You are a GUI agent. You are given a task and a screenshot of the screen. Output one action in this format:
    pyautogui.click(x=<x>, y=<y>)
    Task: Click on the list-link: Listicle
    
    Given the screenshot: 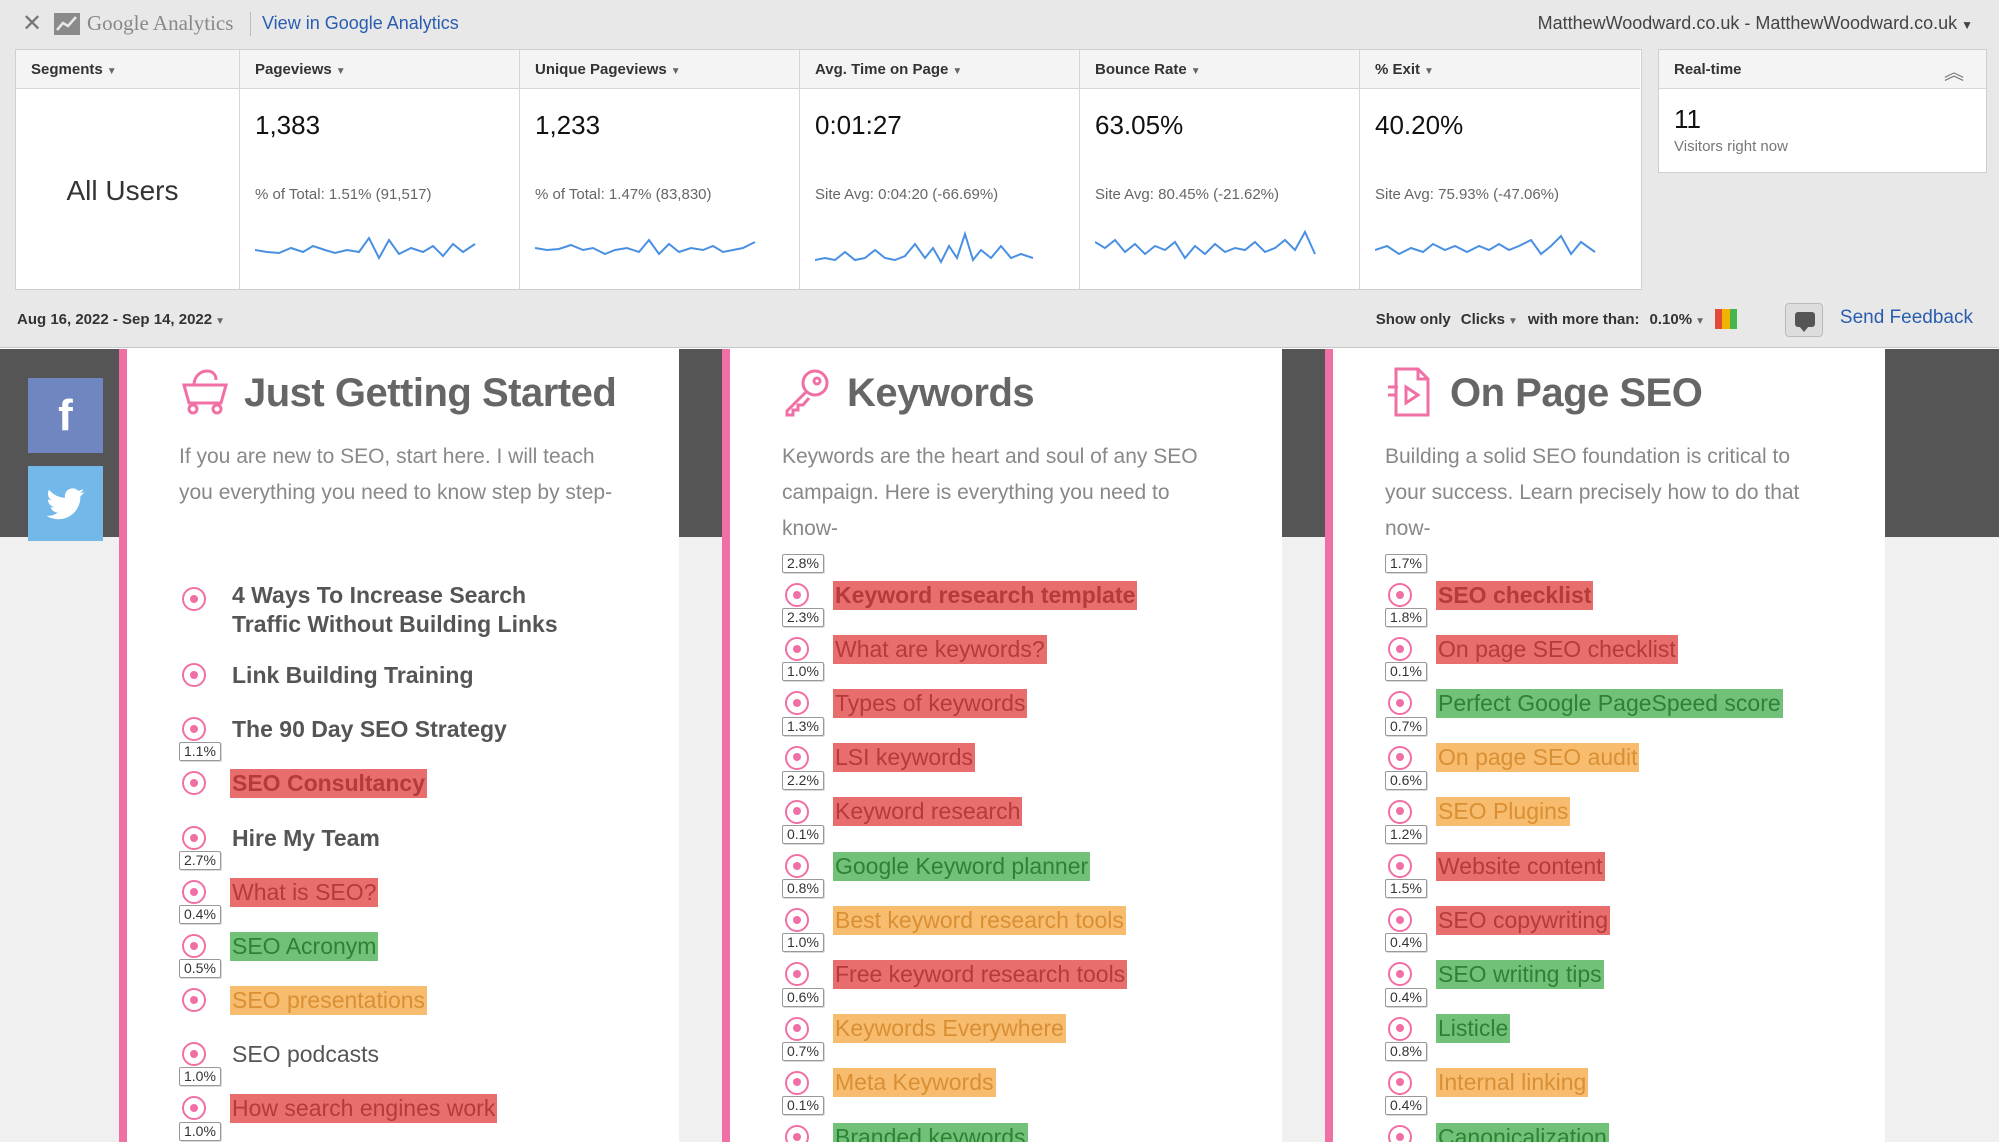 What is the action you would take?
    pyautogui.click(x=1473, y=1029)
    